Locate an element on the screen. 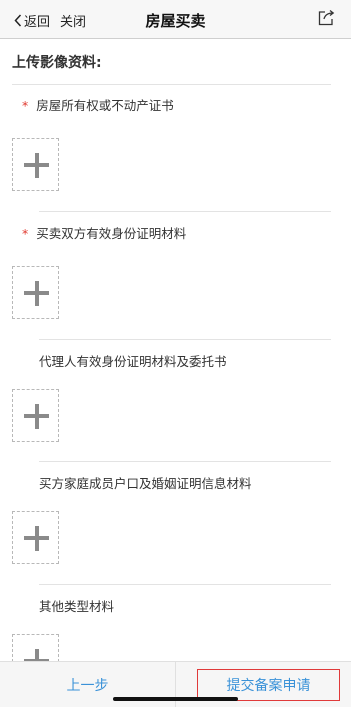  nav-bar: 返回 关闭 房屋买卖 is located at coordinates (175, 19).